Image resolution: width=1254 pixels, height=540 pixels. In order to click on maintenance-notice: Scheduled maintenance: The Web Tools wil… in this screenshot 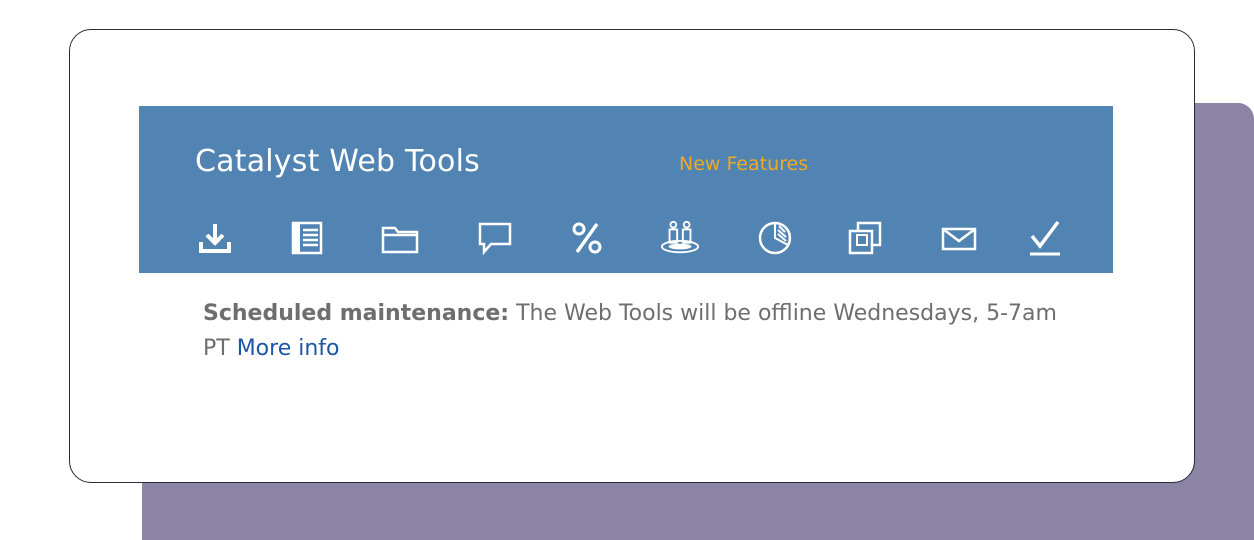, I will do `click(643, 331)`.